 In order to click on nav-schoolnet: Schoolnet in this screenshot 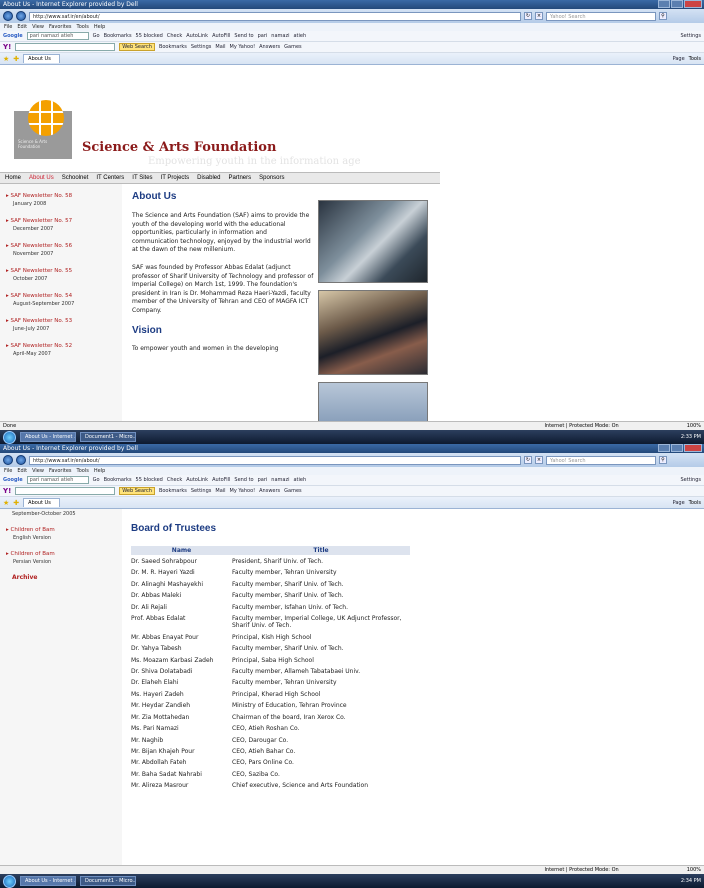, I will do `click(75, 178)`.